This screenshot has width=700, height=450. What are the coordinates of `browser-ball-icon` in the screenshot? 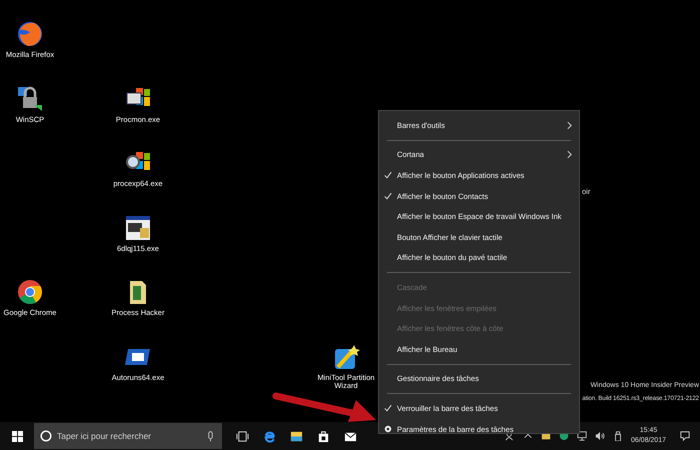 It's located at (30, 292).